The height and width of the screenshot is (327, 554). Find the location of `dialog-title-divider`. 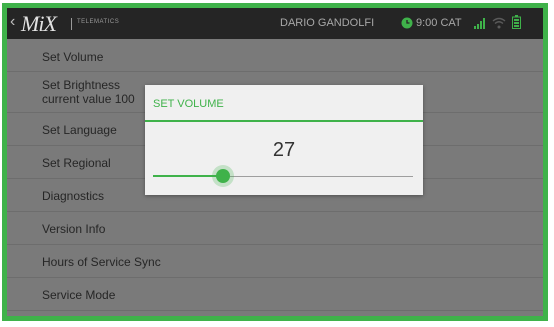

dialog-title-divider is located at coordinates (284, 121).